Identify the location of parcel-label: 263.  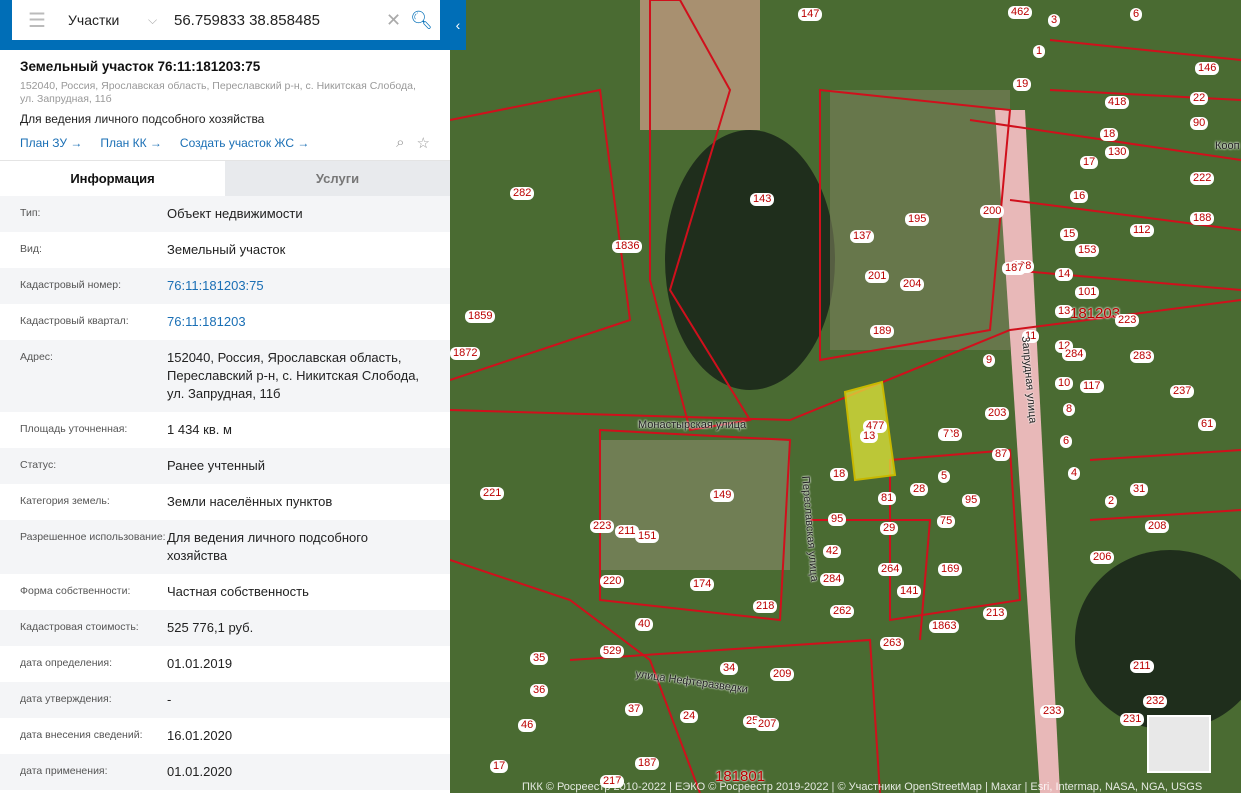
(892, 643).